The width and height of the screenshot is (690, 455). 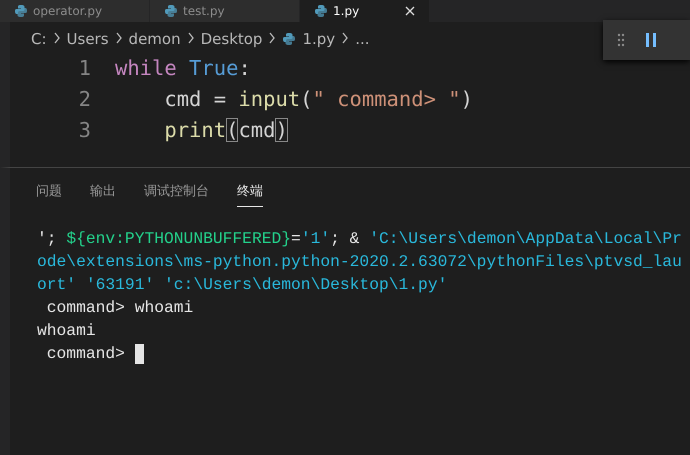 What do you see at coordinates (39, 39) in the screenshot?
I see `breadcrumb-item: C:` at bounding box center [39, 39].